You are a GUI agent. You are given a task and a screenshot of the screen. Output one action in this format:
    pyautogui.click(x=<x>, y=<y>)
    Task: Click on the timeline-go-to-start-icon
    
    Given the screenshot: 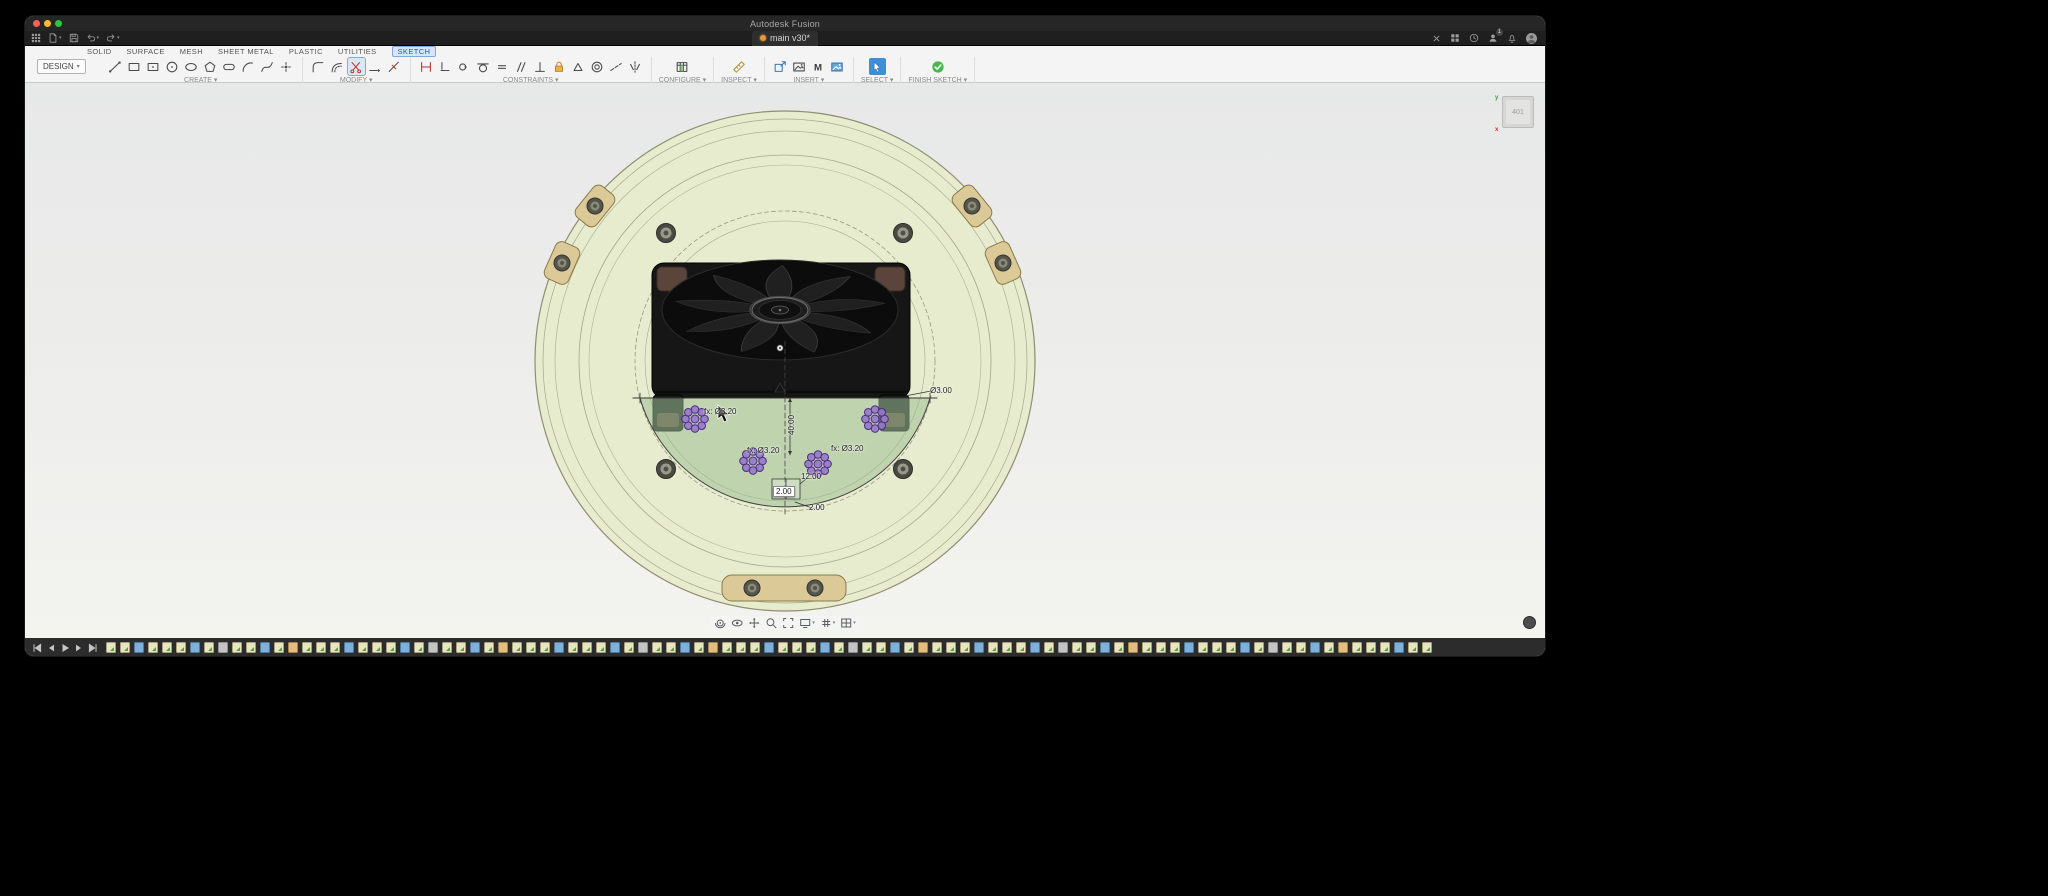 What is the action you would take?
    pyautogui.click(x=37, y=647)
    